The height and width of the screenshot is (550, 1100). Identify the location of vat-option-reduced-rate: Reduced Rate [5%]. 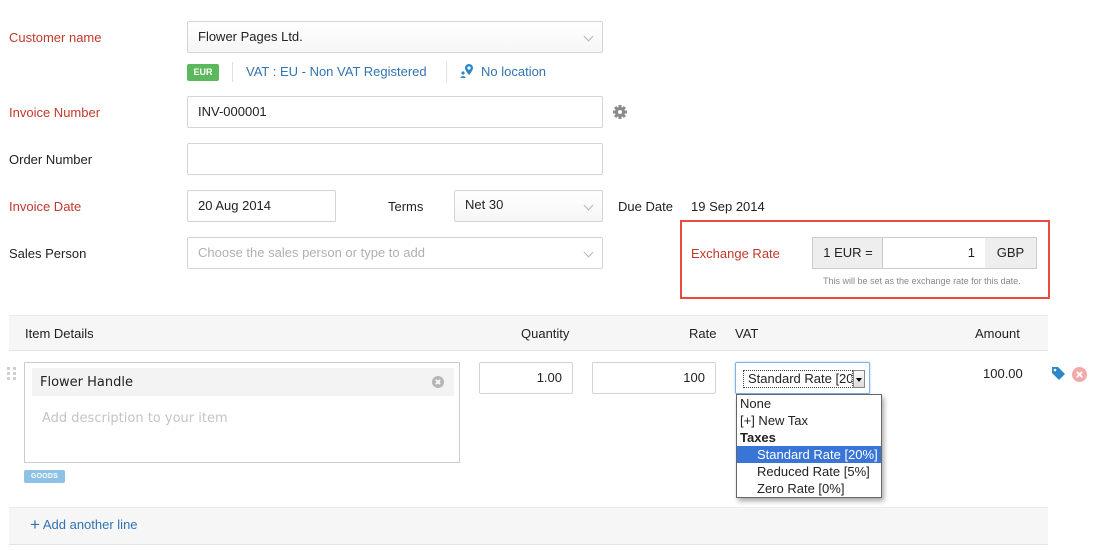
(809, 471).